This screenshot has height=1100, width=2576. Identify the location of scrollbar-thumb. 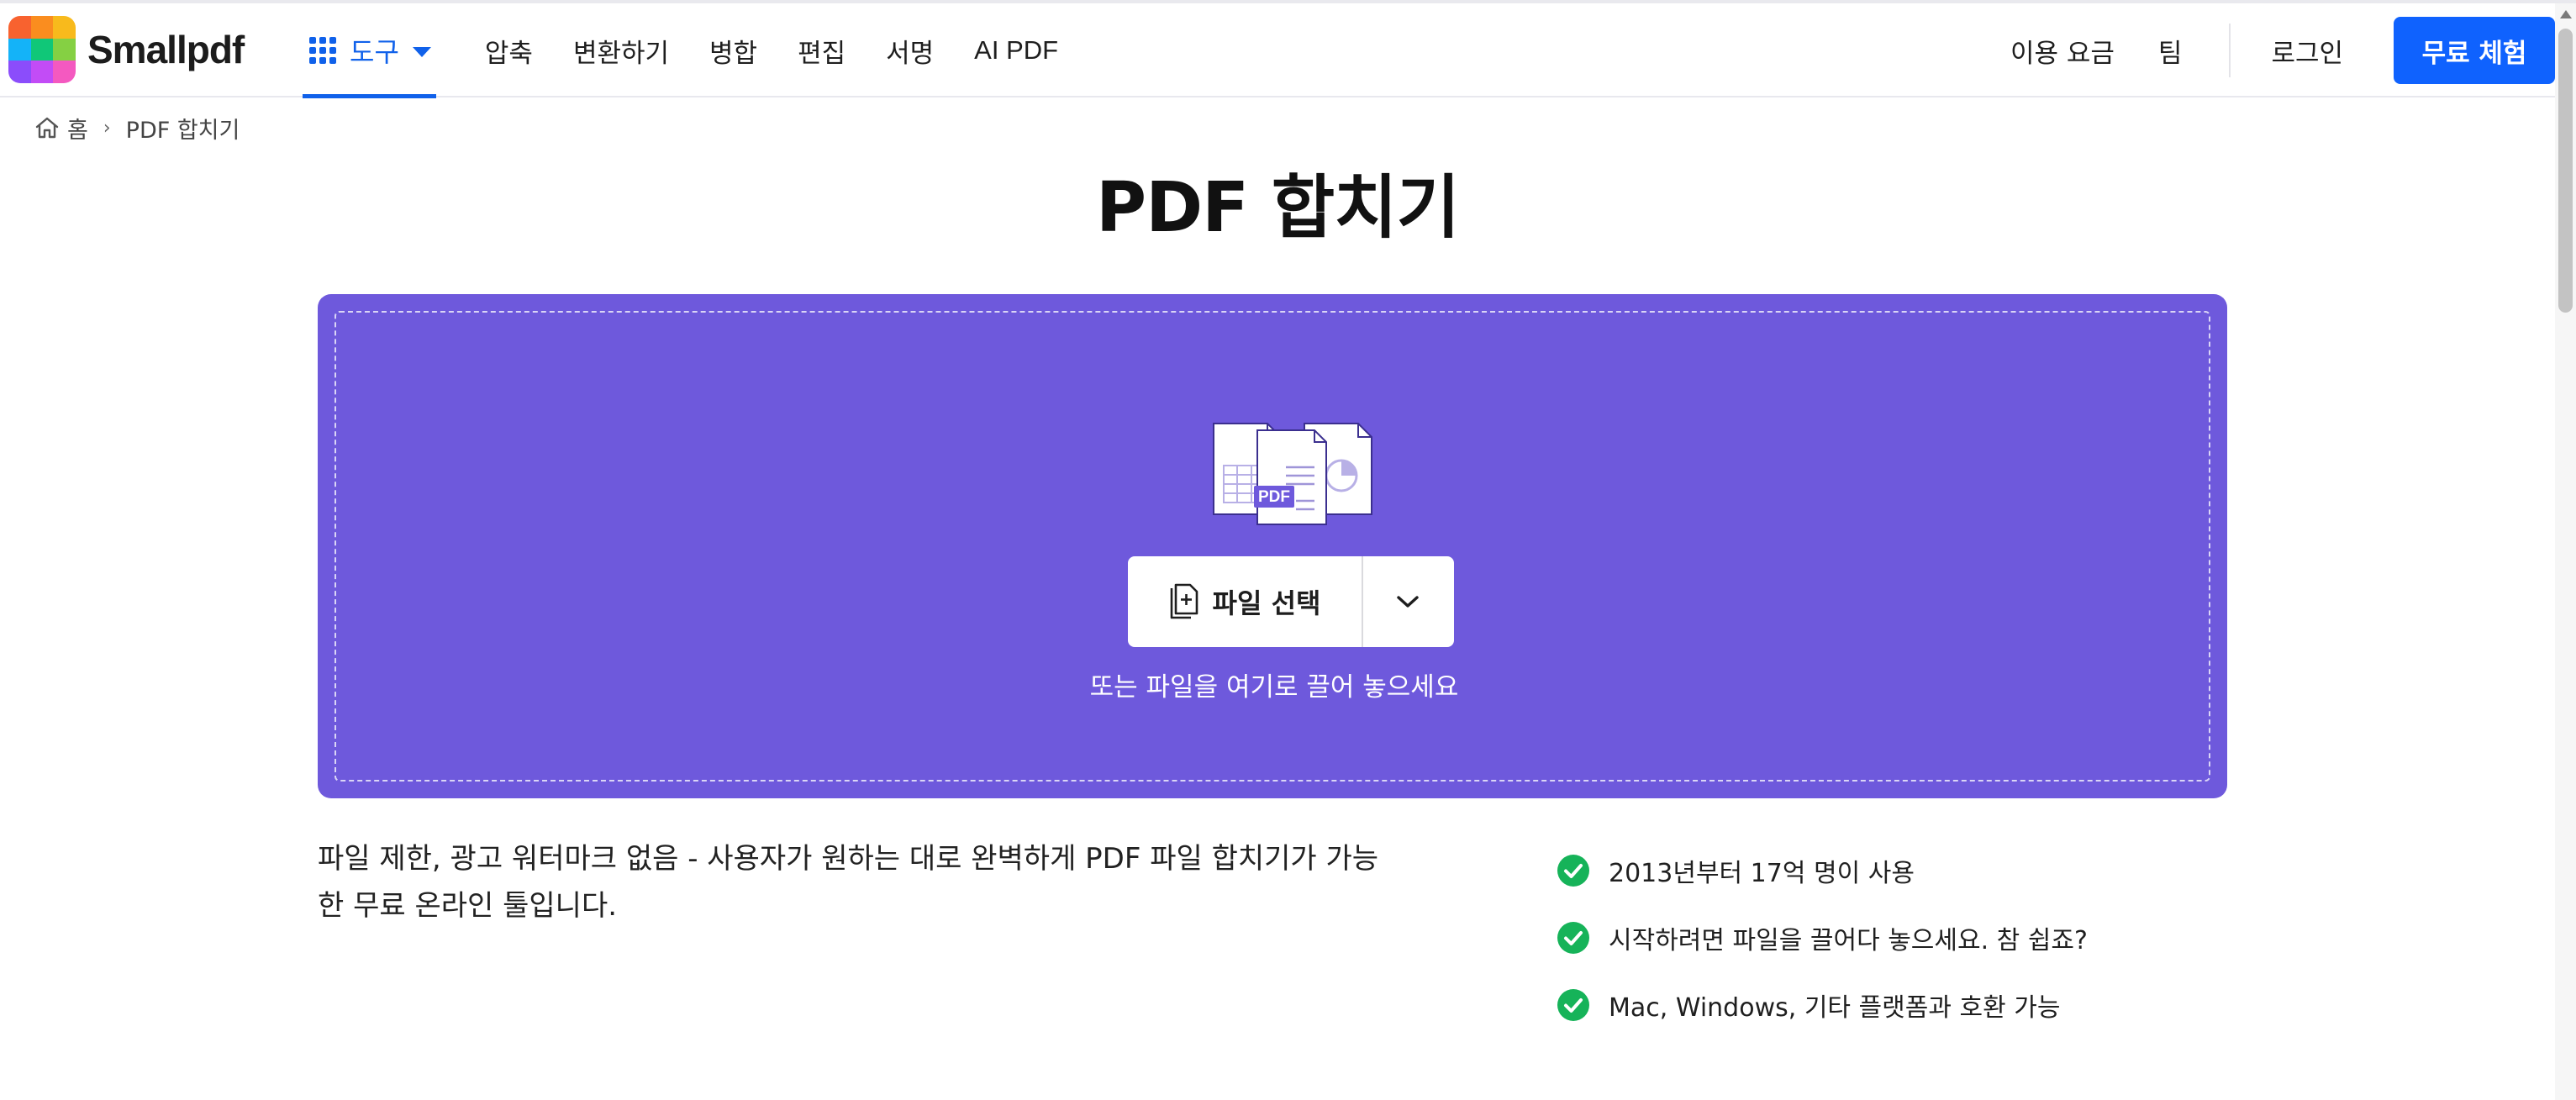
(2565, 171).